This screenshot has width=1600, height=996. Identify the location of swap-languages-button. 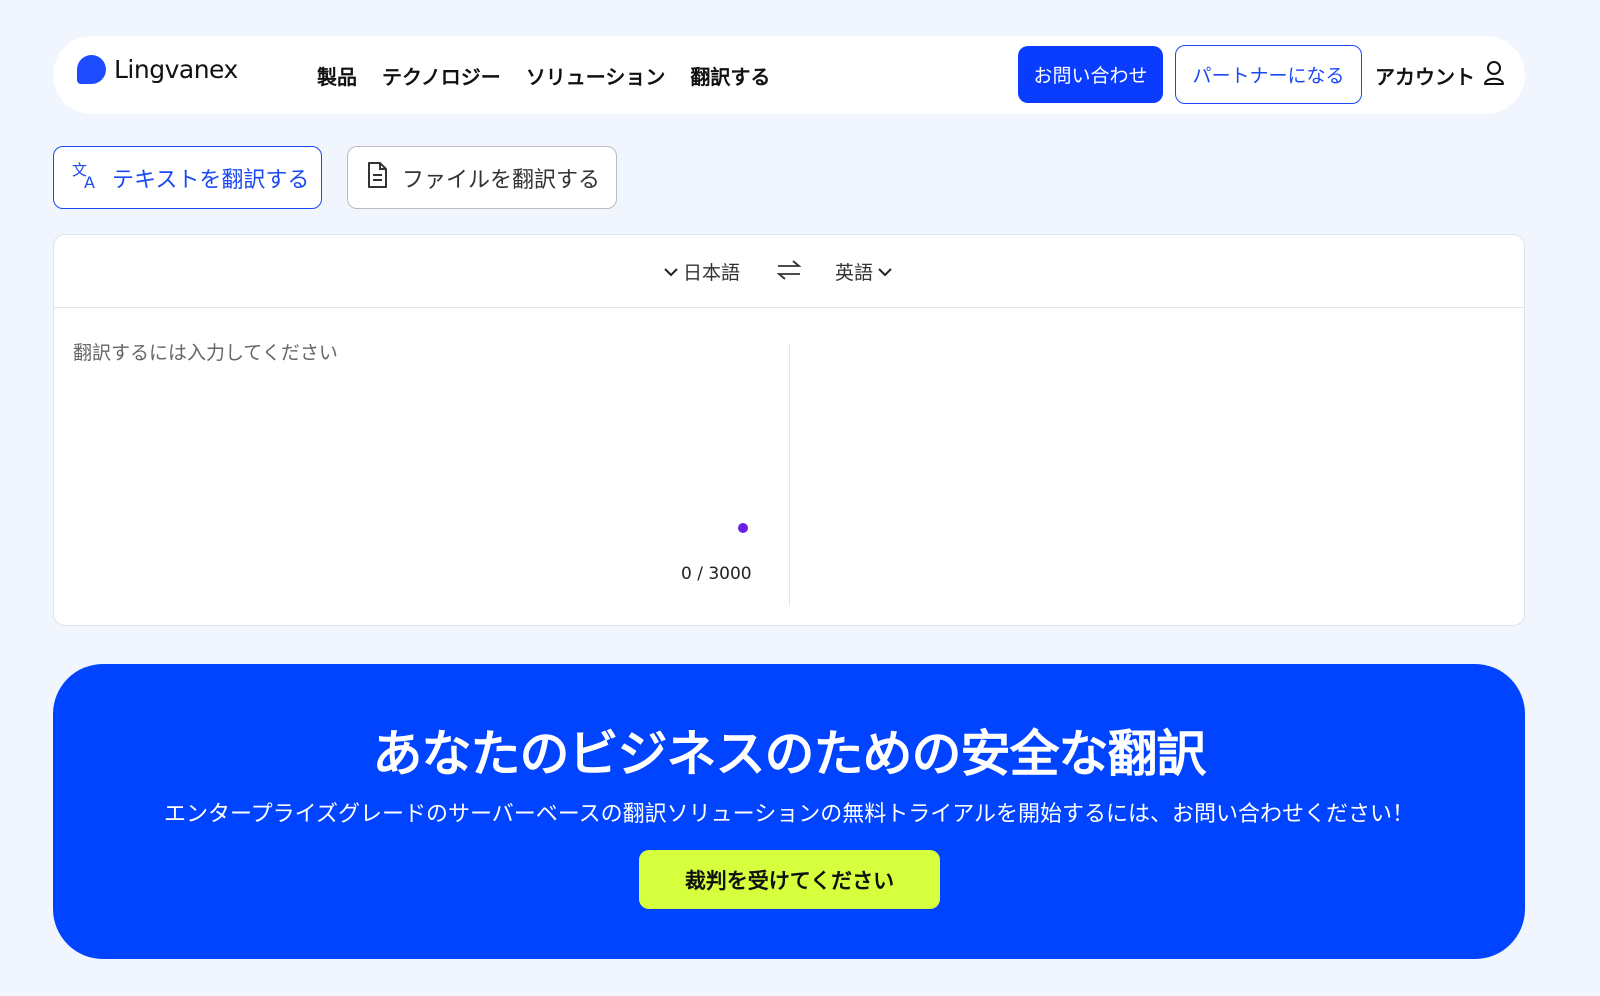
(789, 272).